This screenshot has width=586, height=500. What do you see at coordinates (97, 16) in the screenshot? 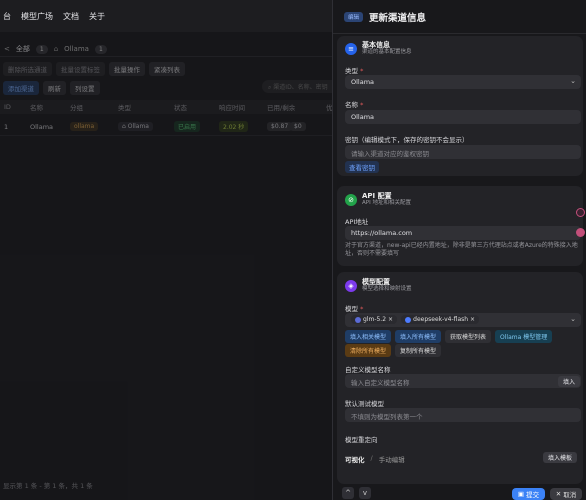
I see `nav-item-about: 关于` at bounding box center [97, 16].